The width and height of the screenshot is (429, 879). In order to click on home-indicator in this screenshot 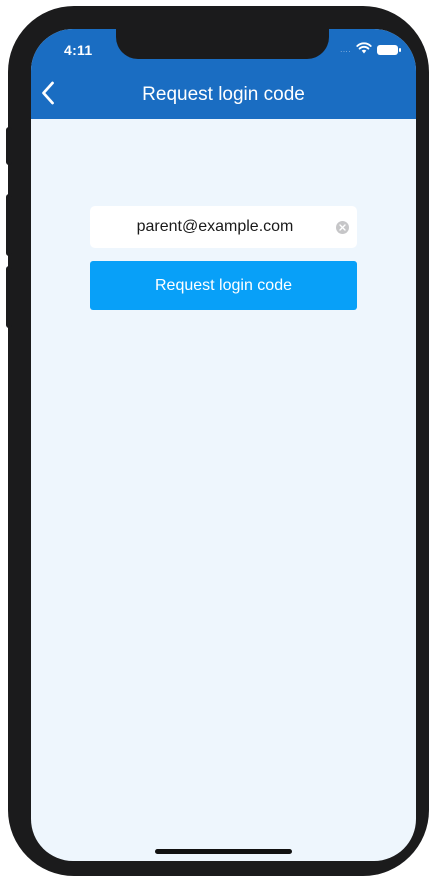, I will do `click(223, 851)`.